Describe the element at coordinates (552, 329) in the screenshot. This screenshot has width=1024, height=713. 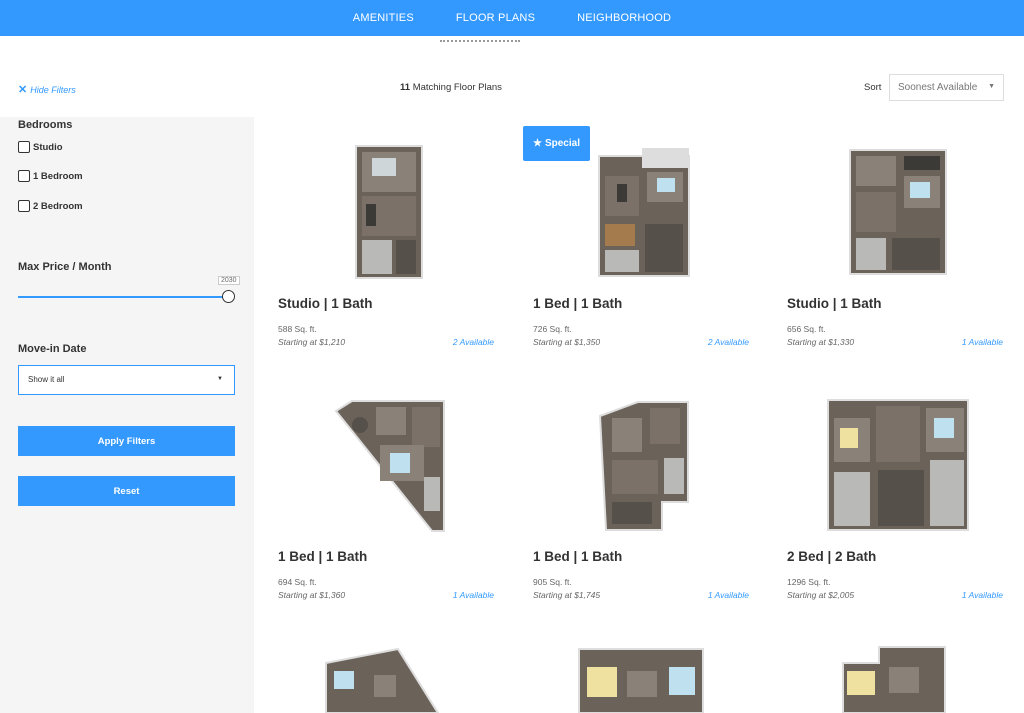
I see `plan-sqft: 726 Sq. ft.` at that location.